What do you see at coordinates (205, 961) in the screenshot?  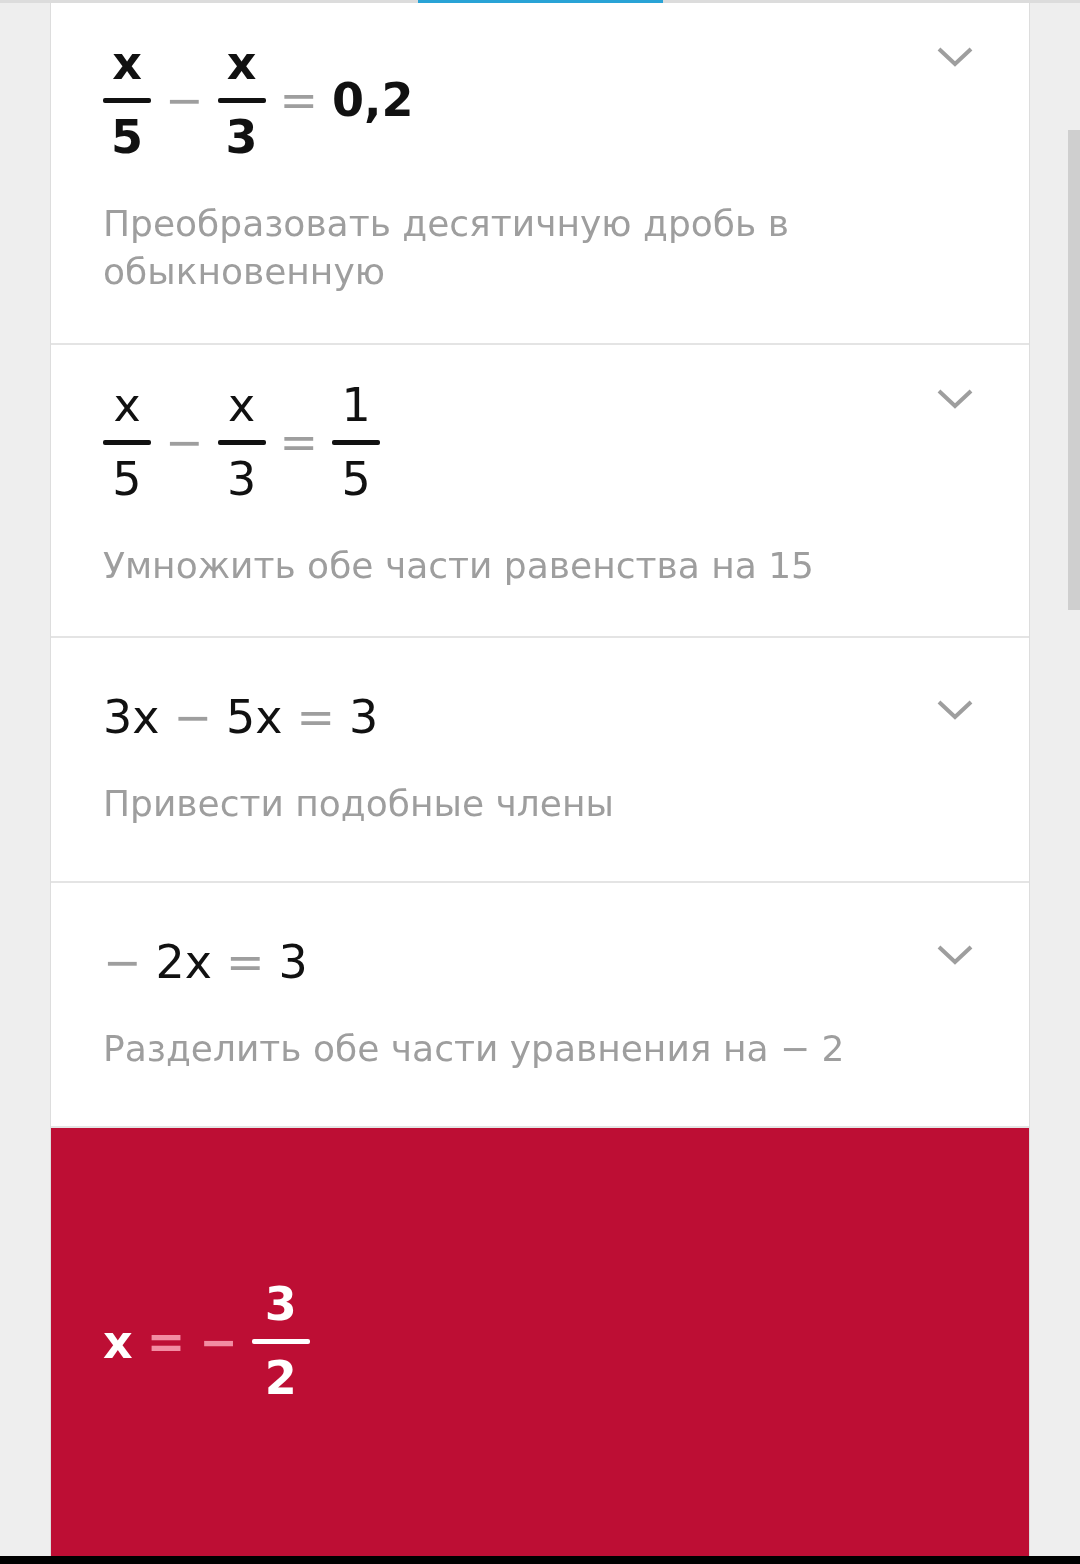 I see `equation: − 2x = 3` at bounding box center [205, 961].